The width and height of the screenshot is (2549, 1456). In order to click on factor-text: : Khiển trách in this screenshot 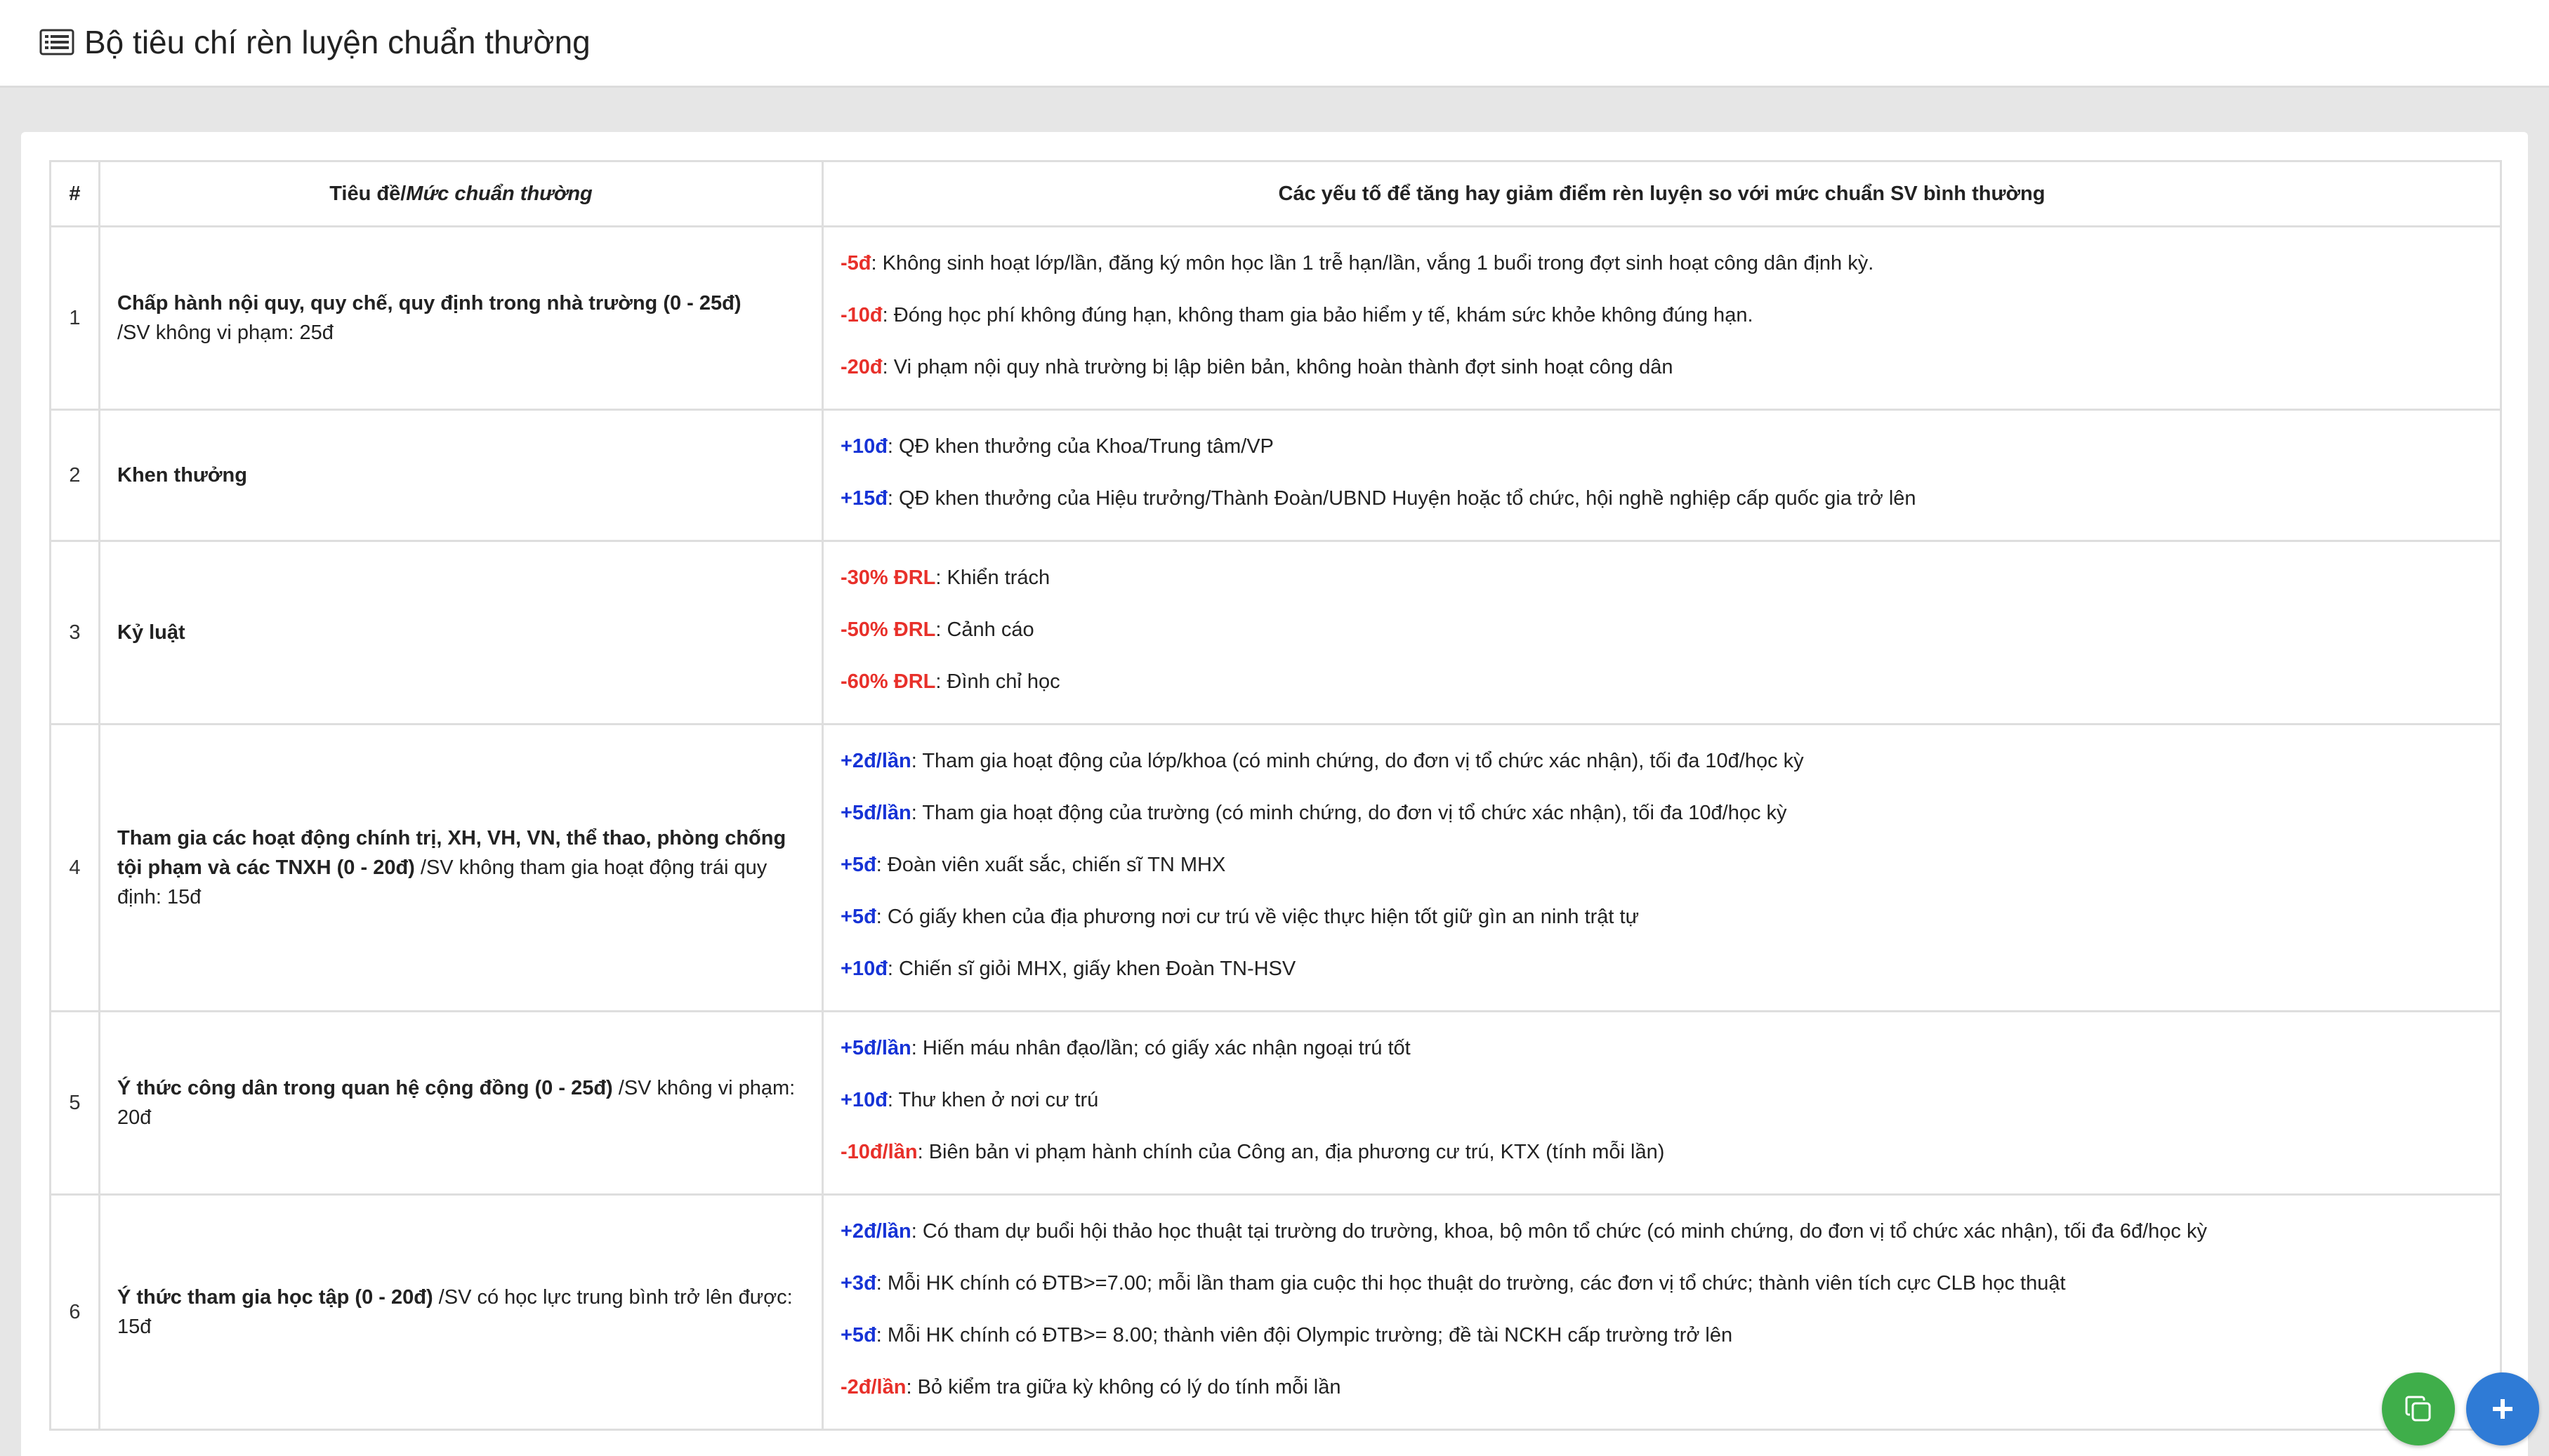, I will do `click(992, 578)`.